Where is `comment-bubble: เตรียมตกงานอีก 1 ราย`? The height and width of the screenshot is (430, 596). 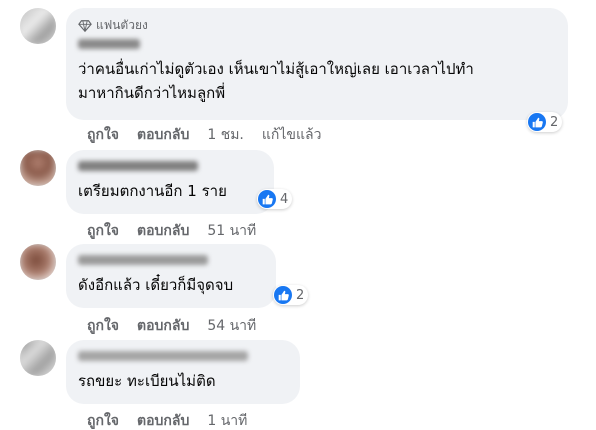
comment-bubble: เตรียมตกงานอีก 1 ราย is located at coordinates (170, 182).